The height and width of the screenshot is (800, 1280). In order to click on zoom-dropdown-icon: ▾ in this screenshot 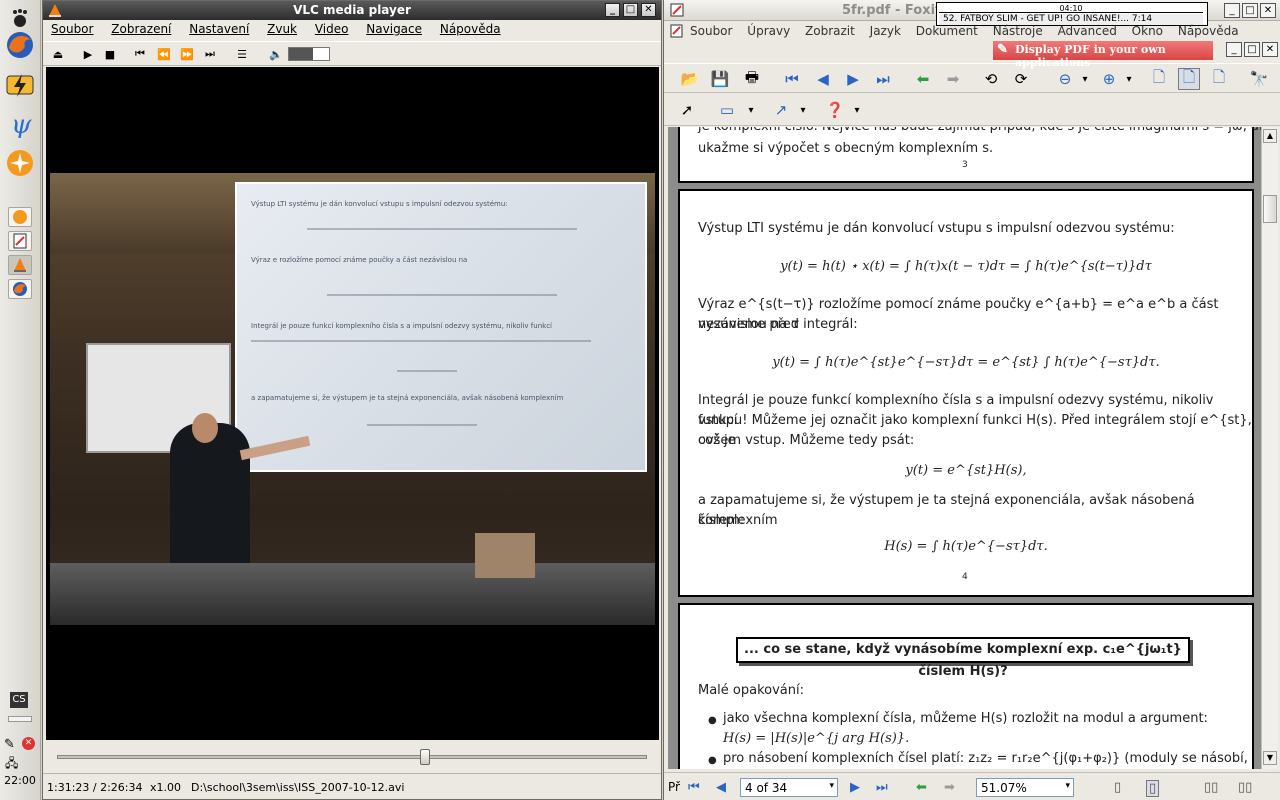, I will do `click(1067, 786)`.